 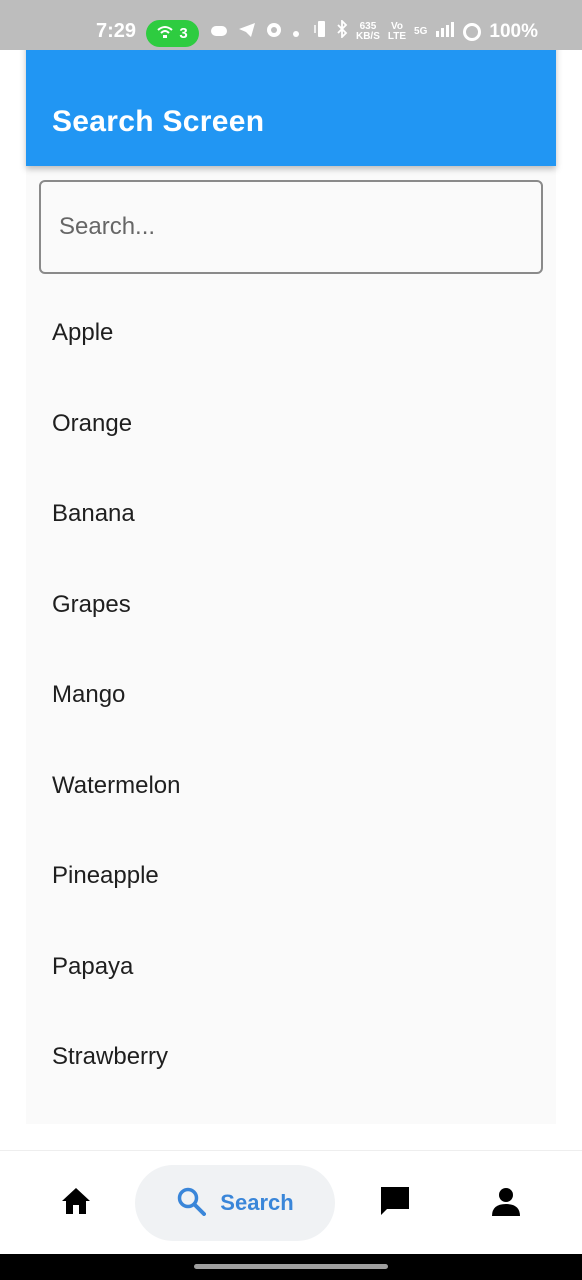 I want to click on list-item: Grapes, so click(x=291, y=605).